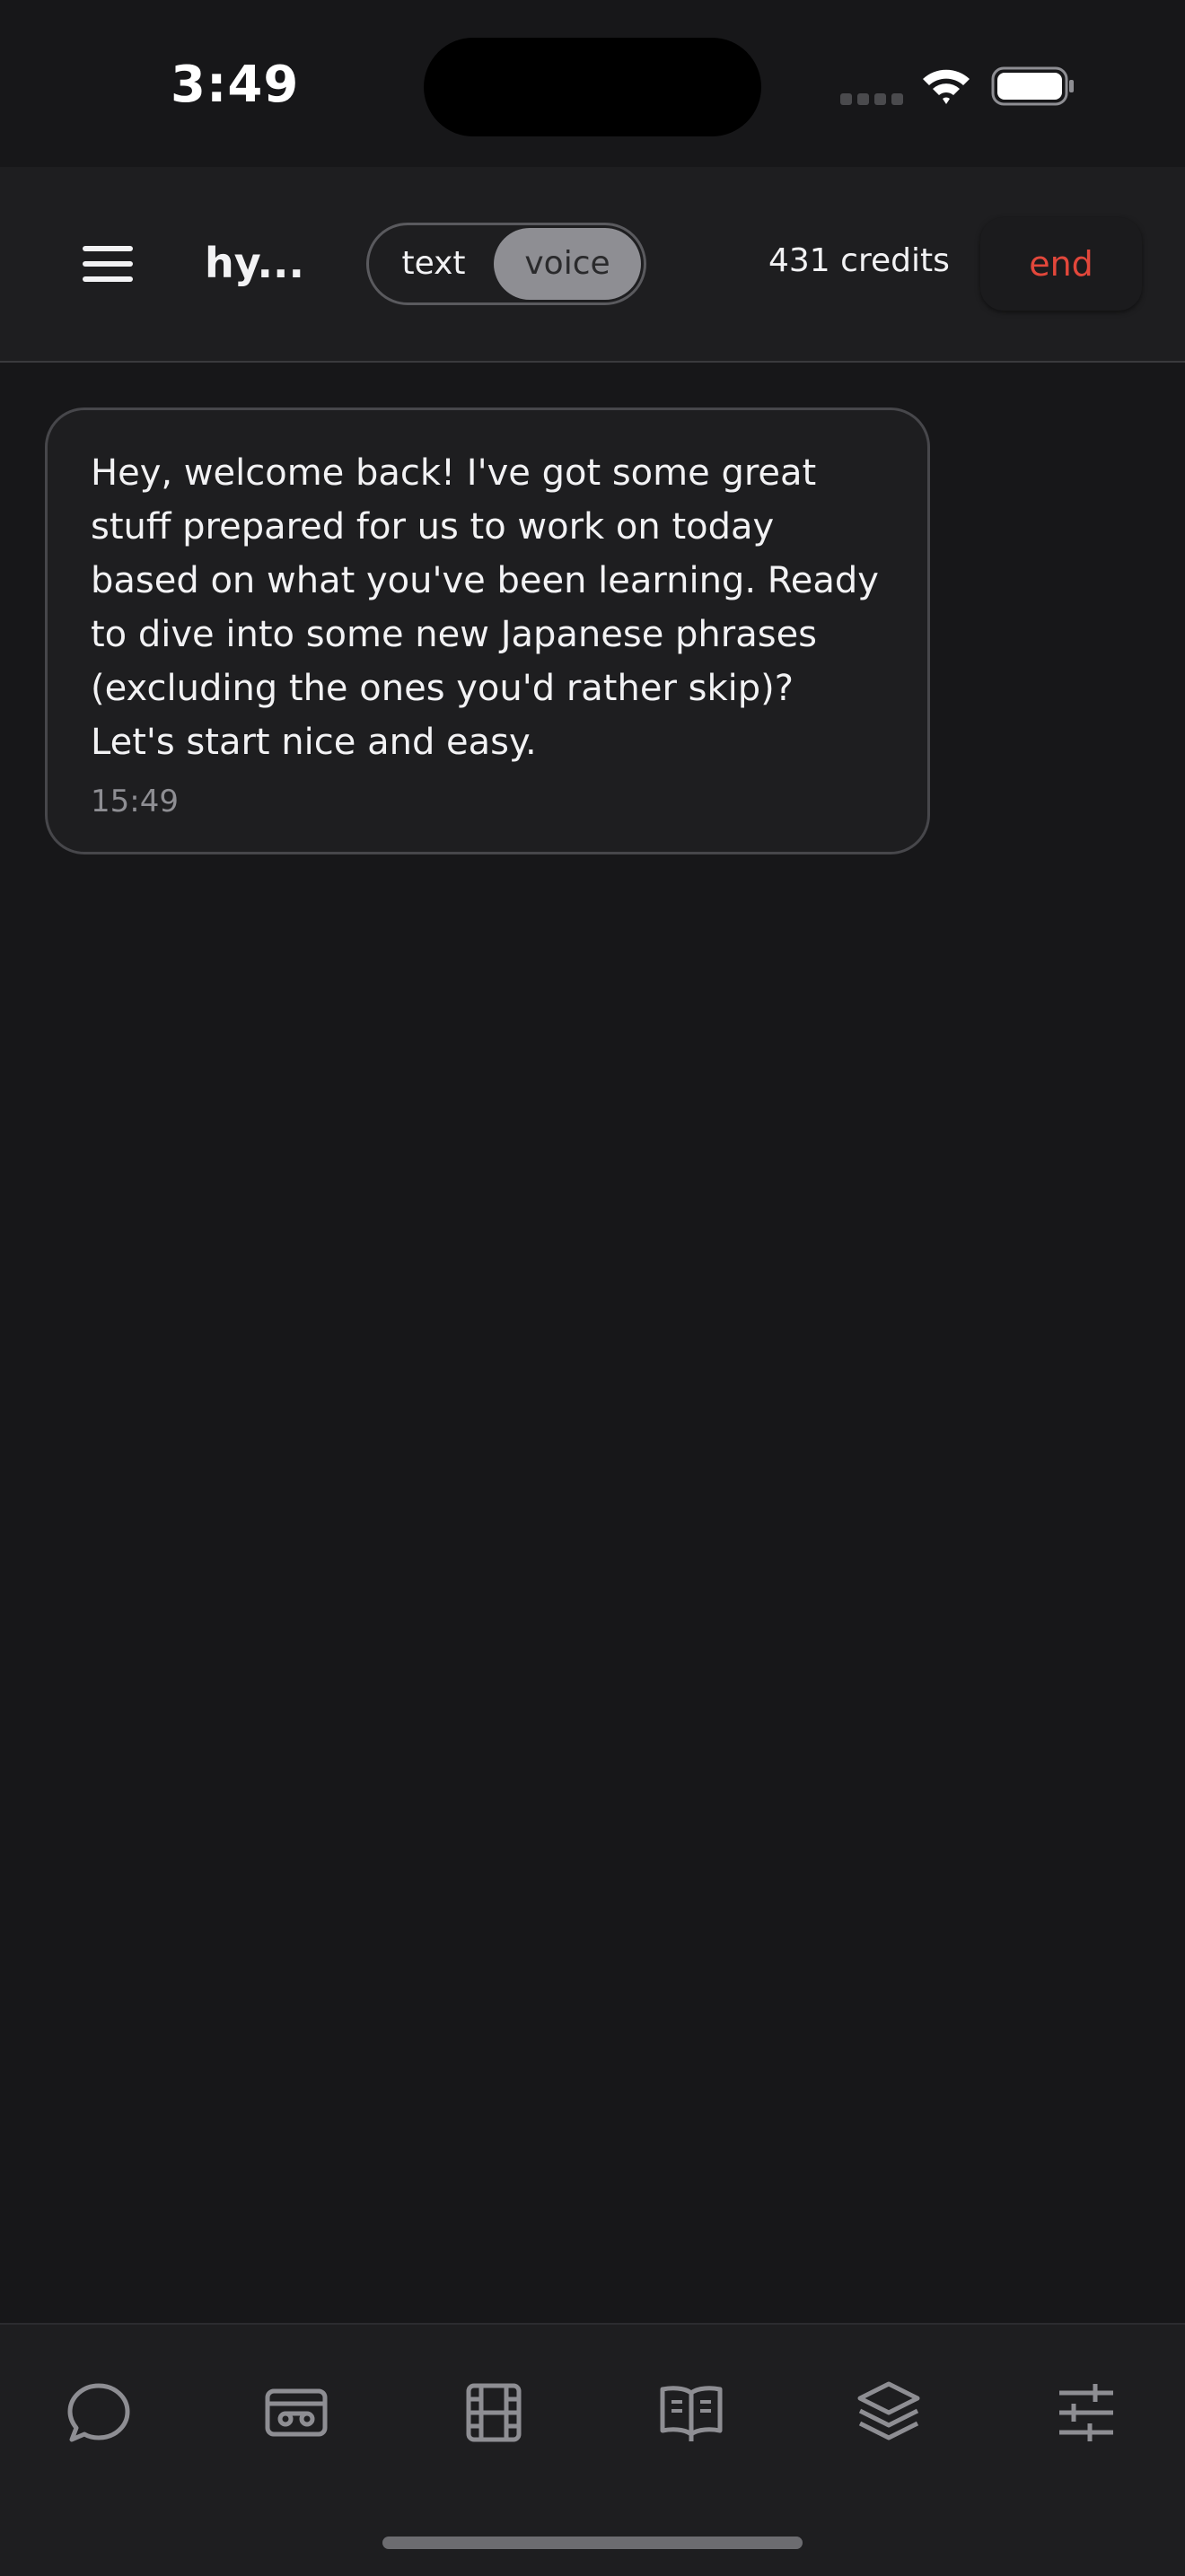 The image size is (1185, 2576). I want to click on end-button: end, so click(1061, 264).